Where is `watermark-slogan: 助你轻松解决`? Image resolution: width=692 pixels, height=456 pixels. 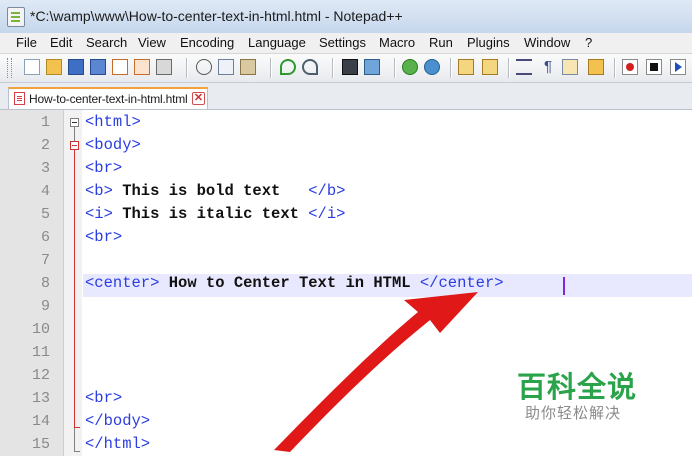
watermark-slogan: 助你轻松解决 is located at coordinates (573, 413).